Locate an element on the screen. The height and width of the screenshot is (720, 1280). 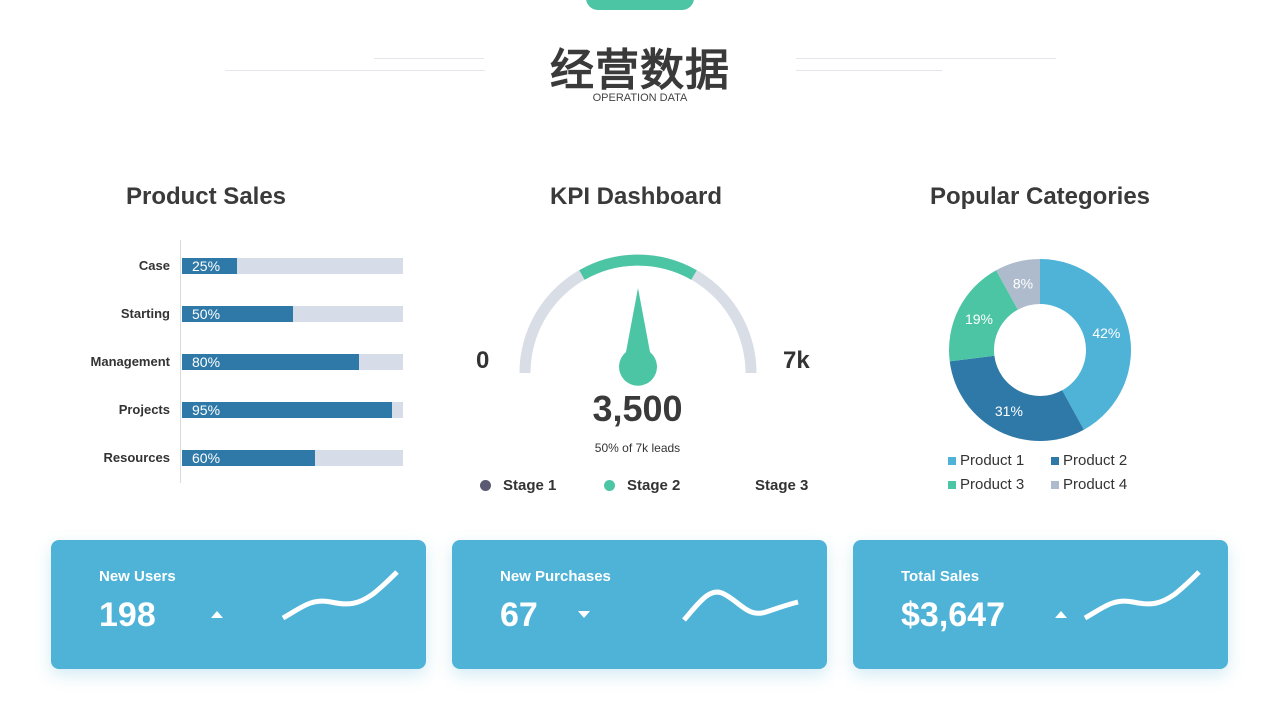
legend-label: Product 3 is located at coordinates (992, 484).